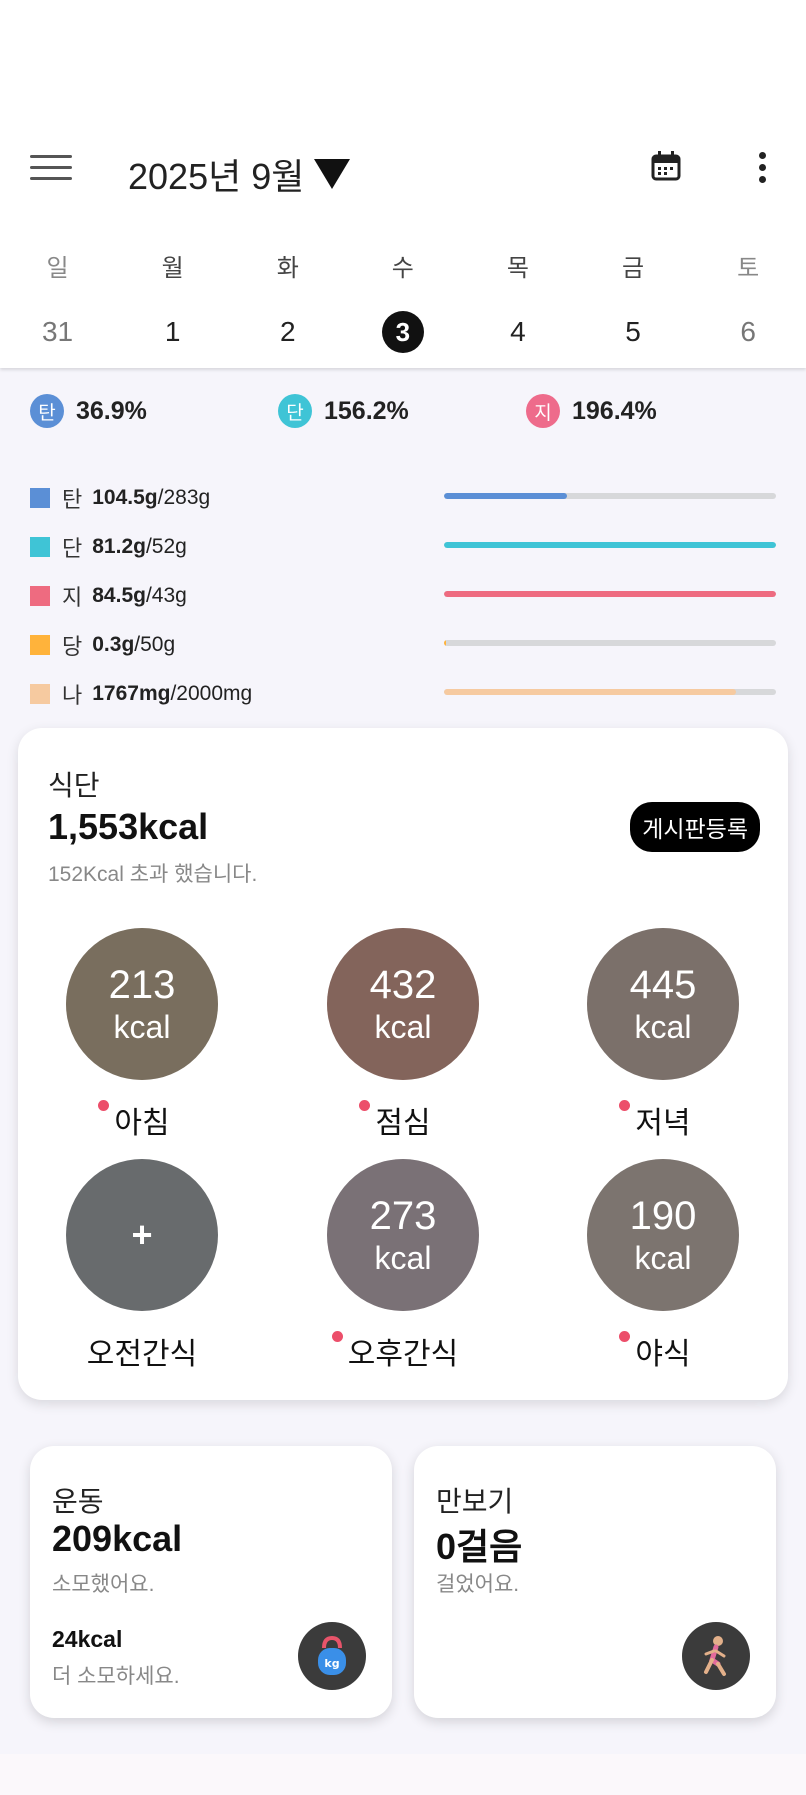 The image size is (806, 1795). Describe the element at coordinates (517, 268) in the screenshot. I see `weekday-label: 목` at that location.